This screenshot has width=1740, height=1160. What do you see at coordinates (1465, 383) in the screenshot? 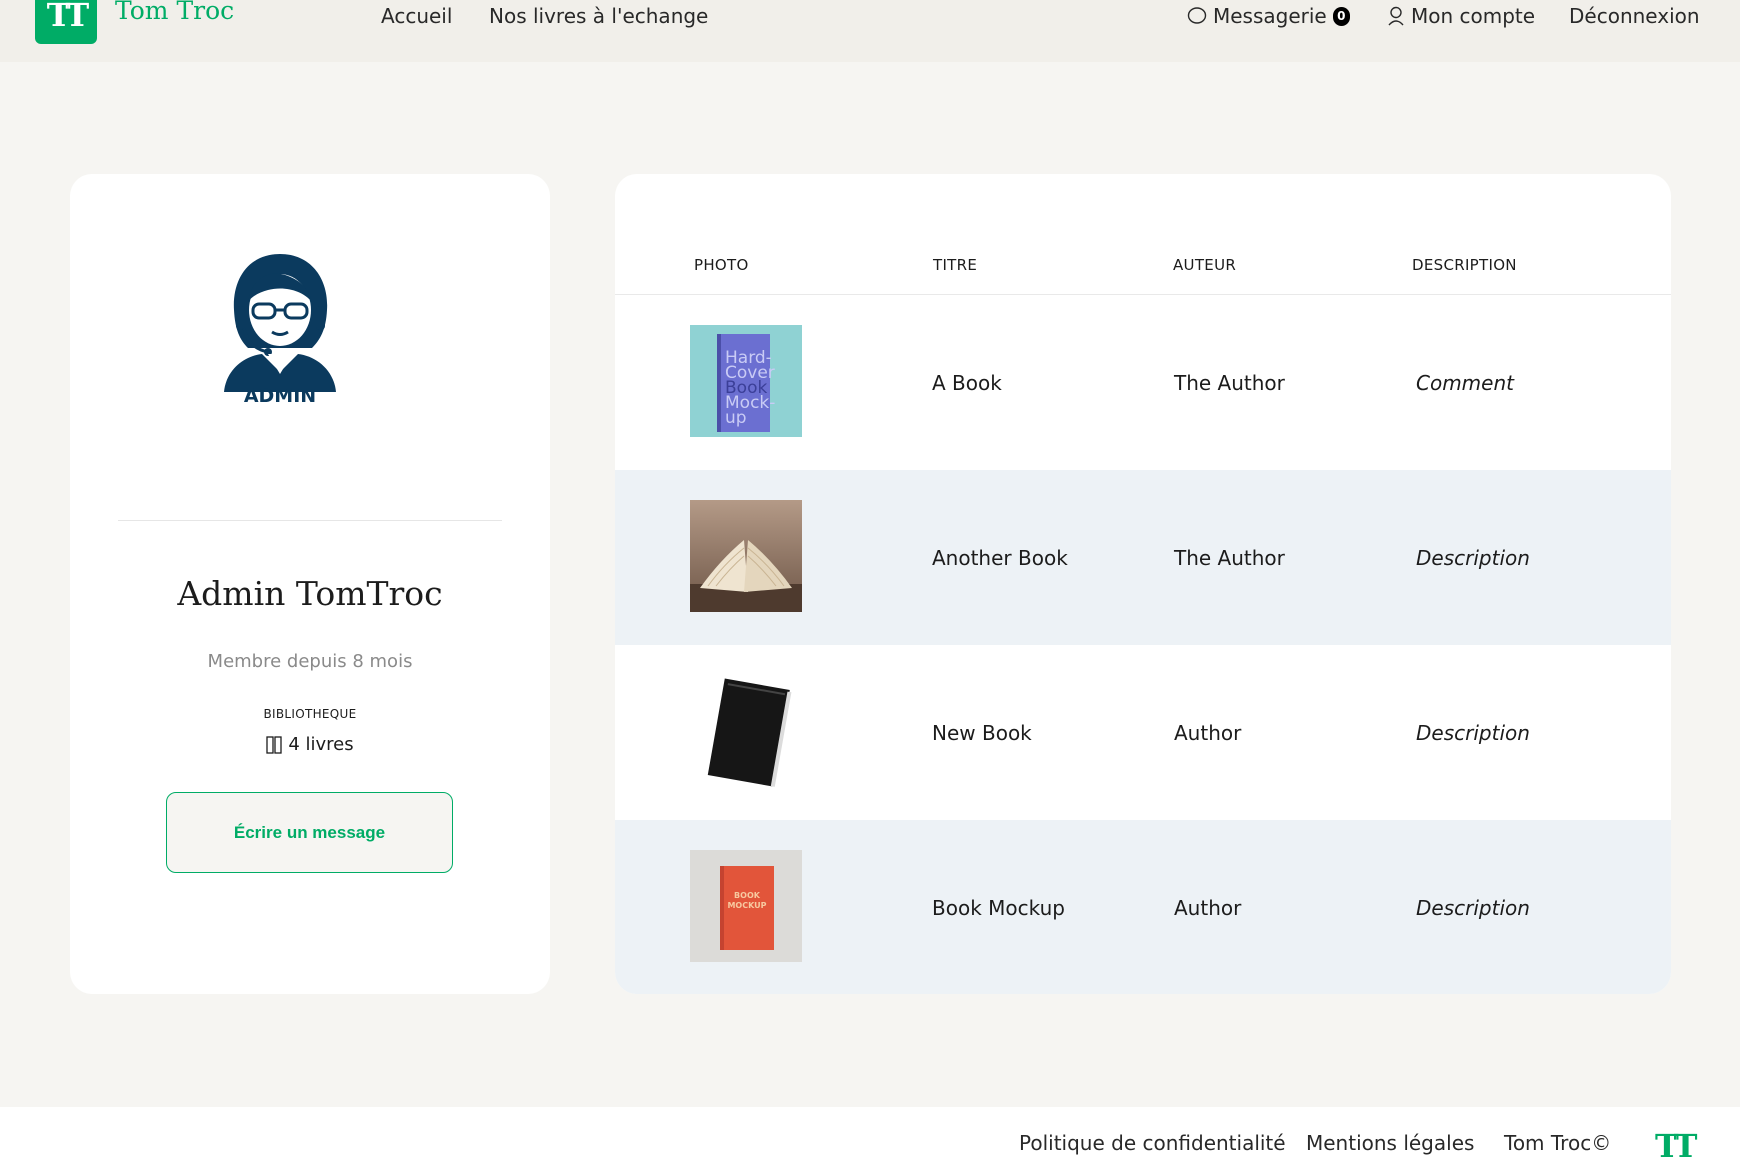
I see `book-description: Comment` at bounding box center [1465, 383].